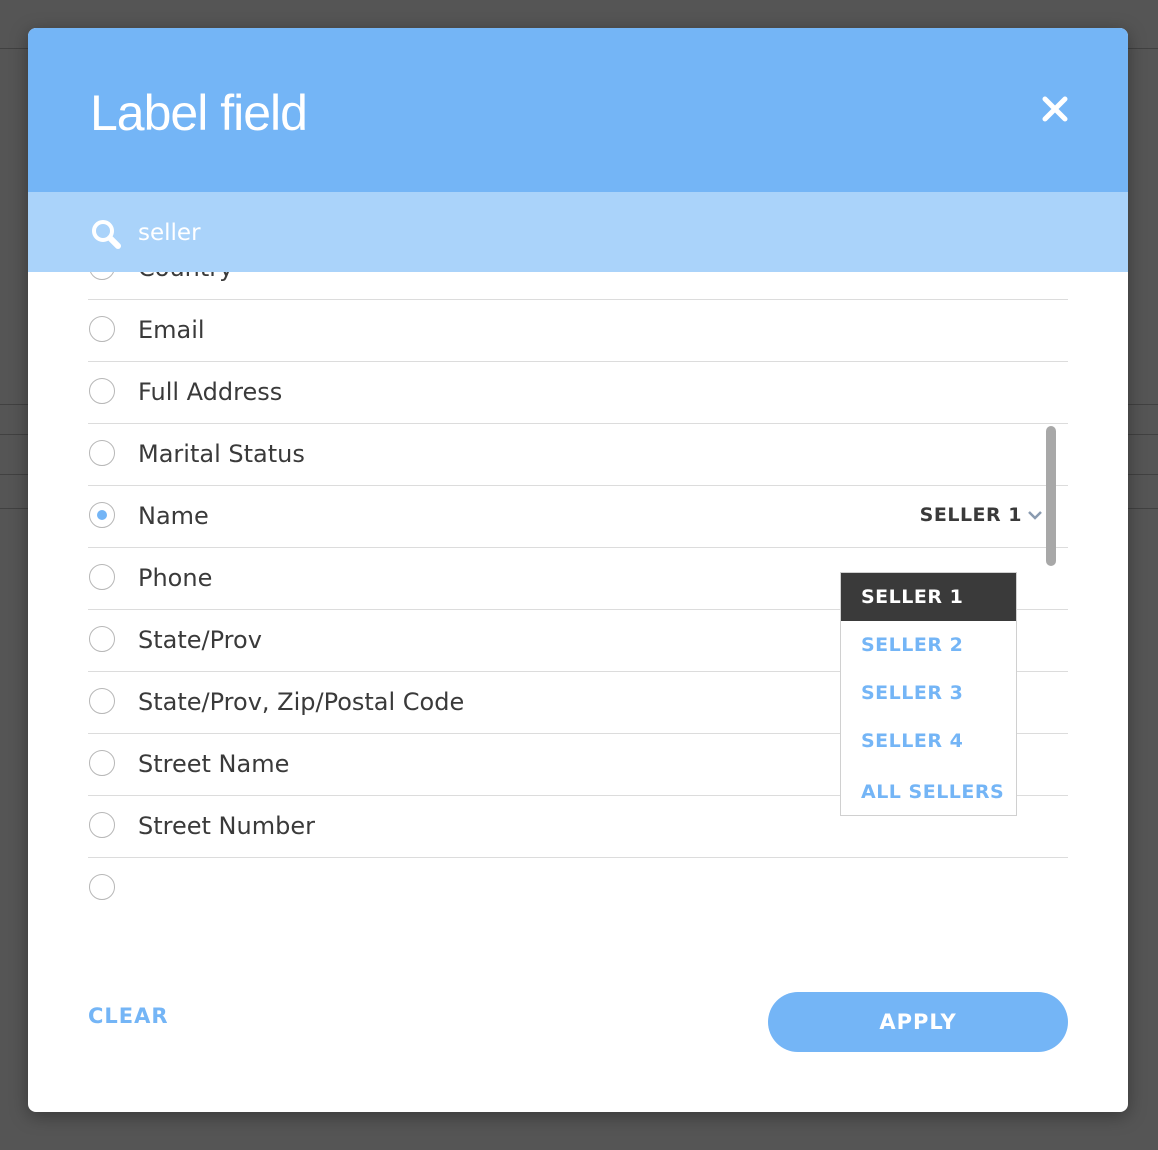  What do you see at coordinates (578, 110) in the screenshot?
I see `dialog-header: Label field` at bounding box center [578, 110].